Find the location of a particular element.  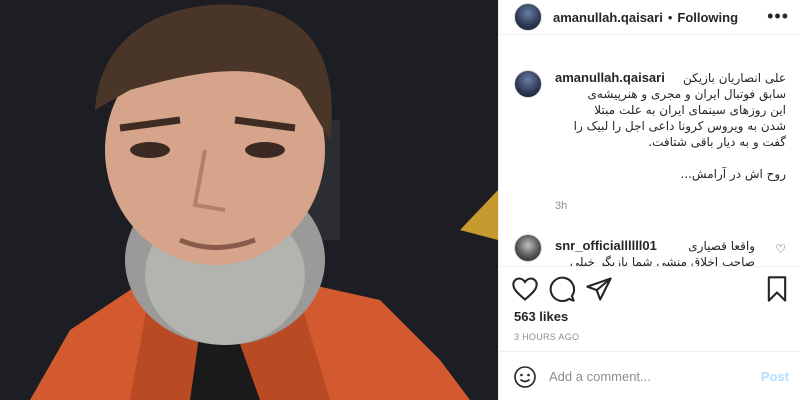

share-icon is located at coordinates (599, 289).